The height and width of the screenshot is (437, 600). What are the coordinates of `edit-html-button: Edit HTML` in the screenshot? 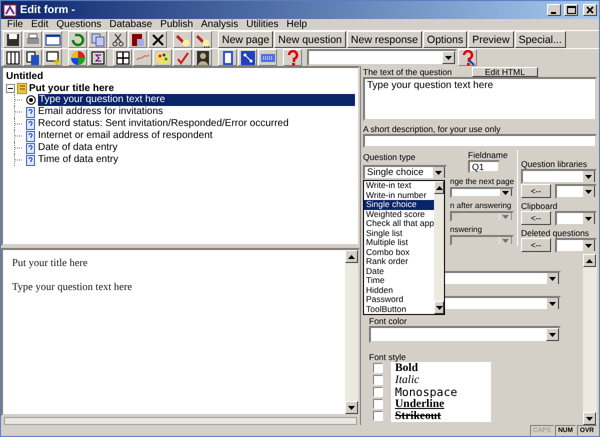 It's located at (505, 72).